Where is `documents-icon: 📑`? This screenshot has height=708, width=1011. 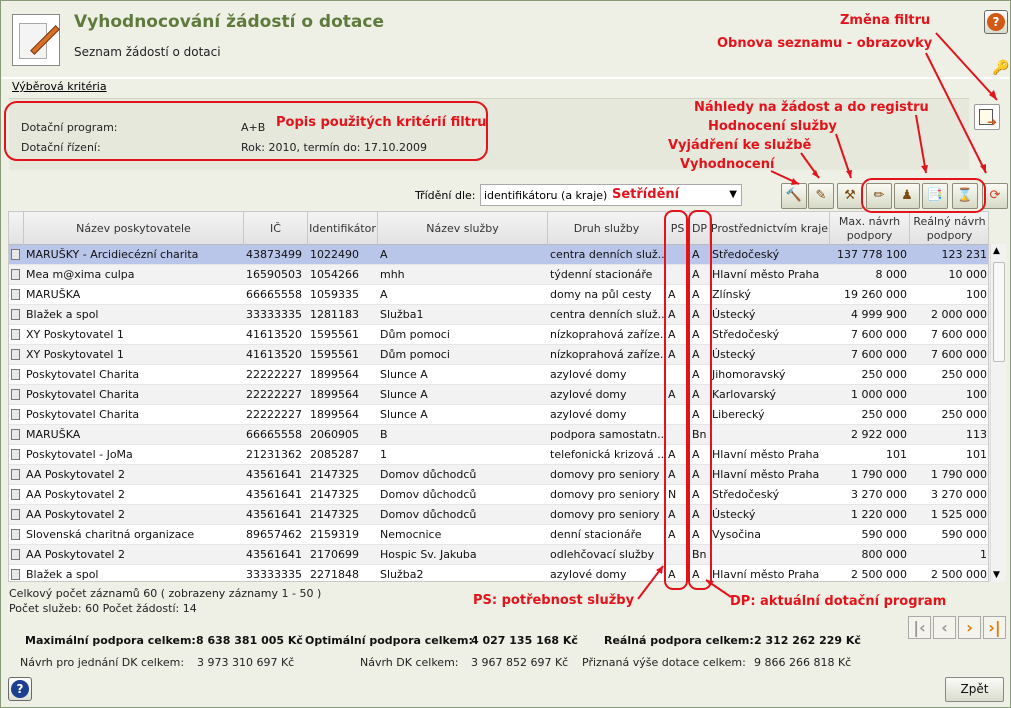
documents-icon: 📑 is located at coordinates (935, 195).